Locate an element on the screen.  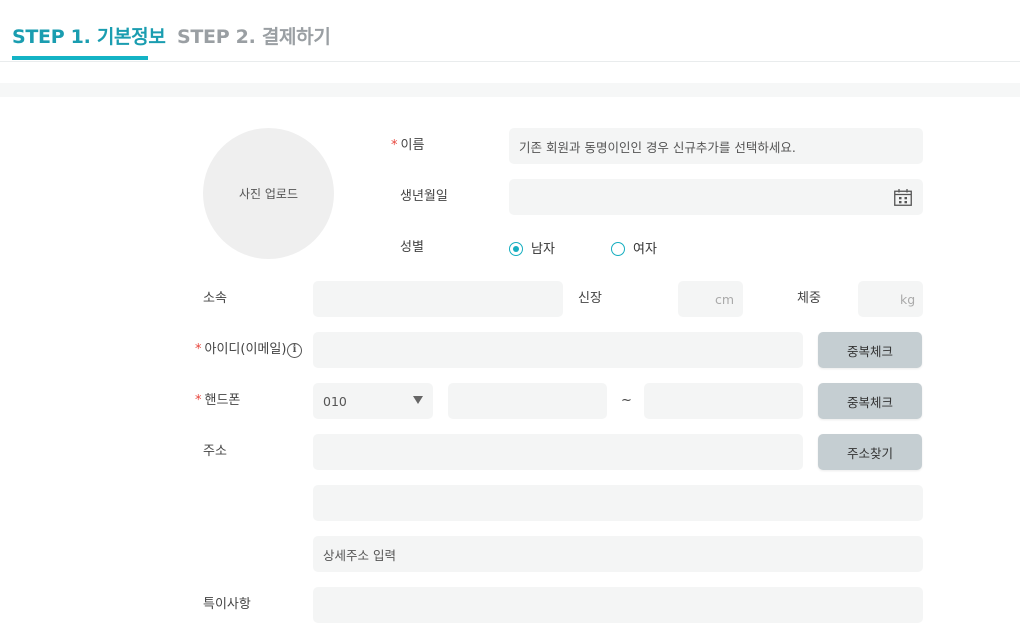
notes-label: 특이사항 is located at coordinates (227, 604).